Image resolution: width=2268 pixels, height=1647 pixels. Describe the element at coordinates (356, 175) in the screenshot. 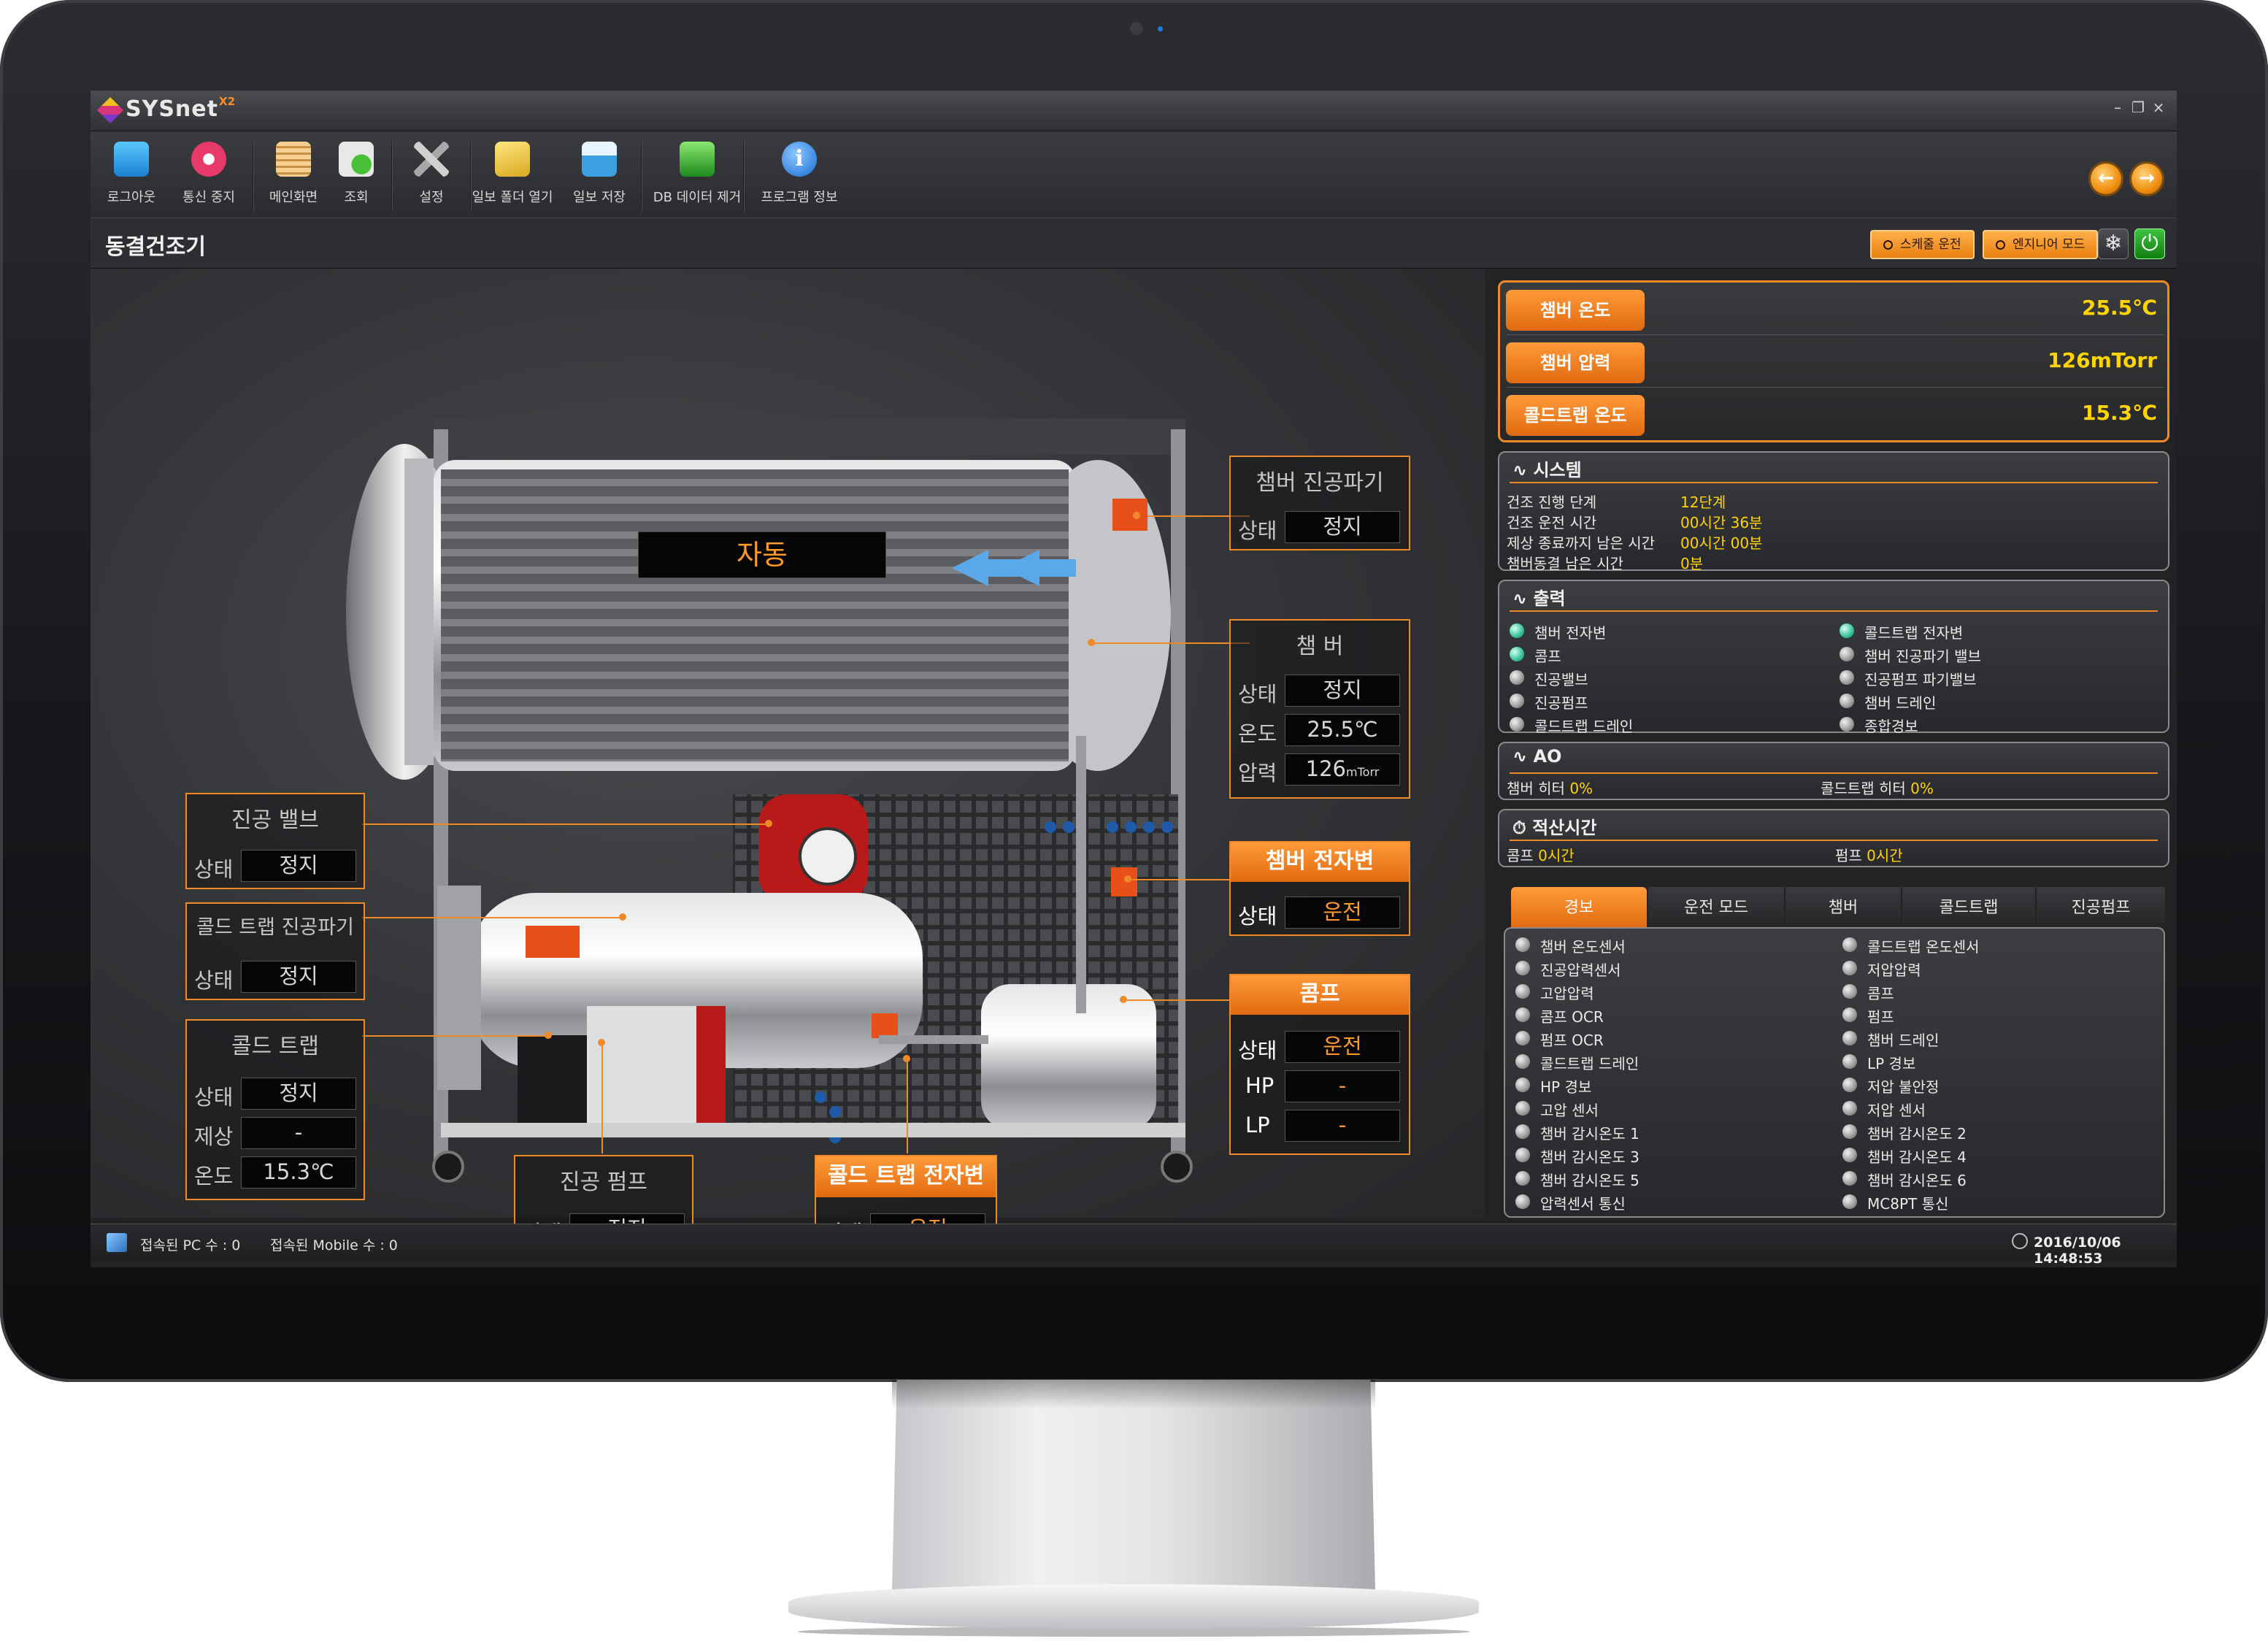

I see `view-button: 조회` at that location.